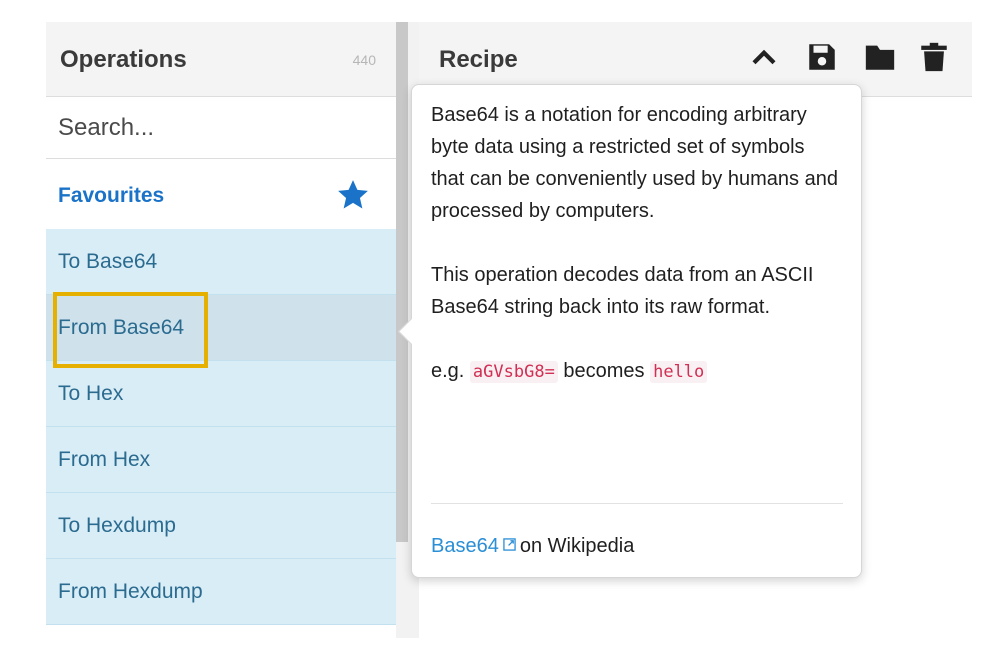 The image size is (997, 652). I want to click on favourites-category: Favourites, so click(221, 194).